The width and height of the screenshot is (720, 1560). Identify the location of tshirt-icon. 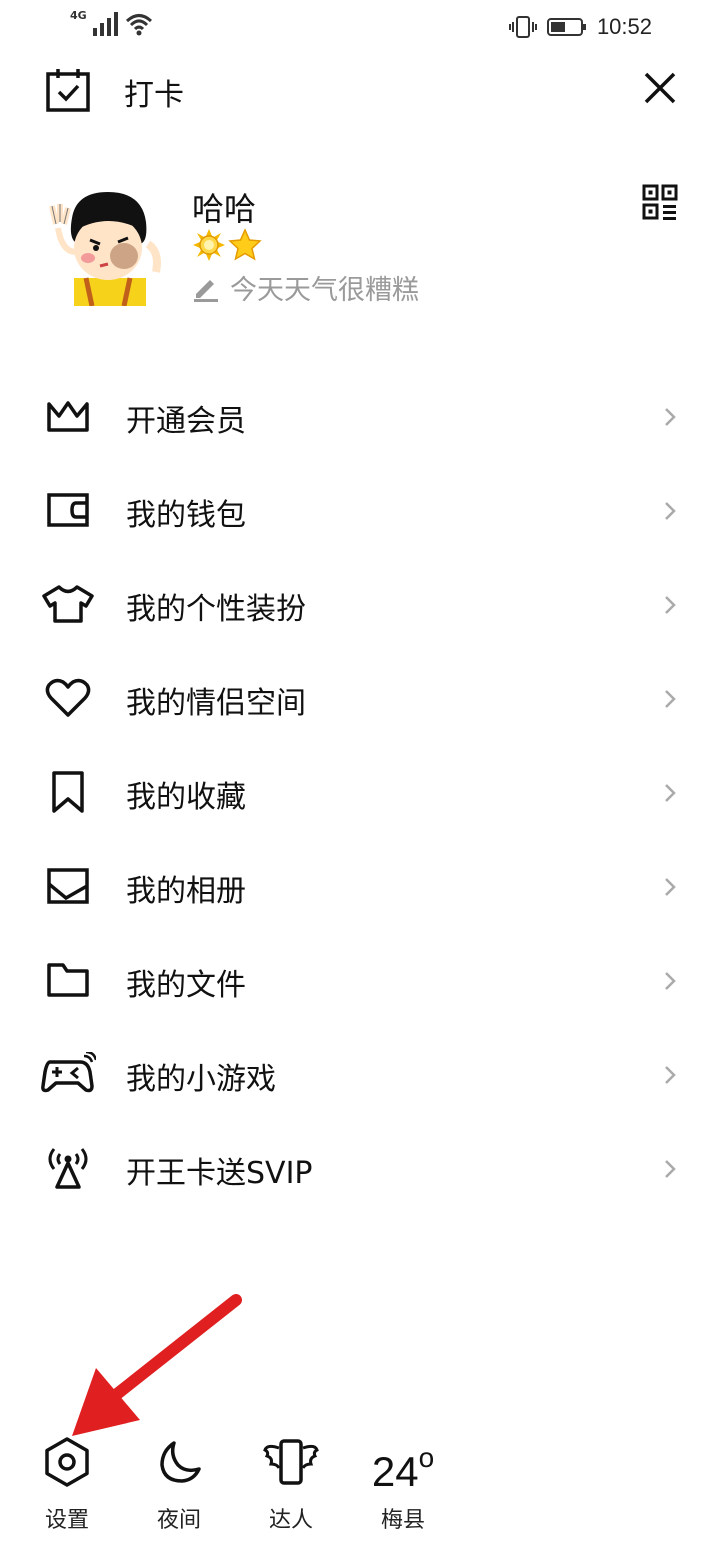
(68, 604).